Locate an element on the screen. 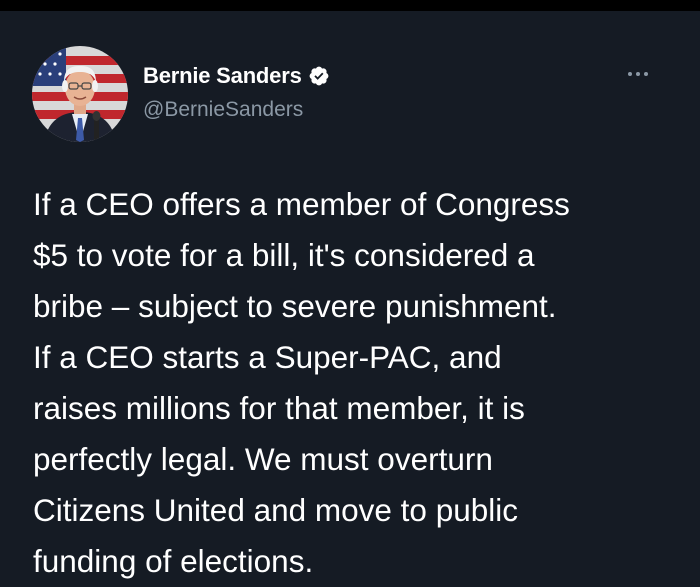  name-row: Bernie Sanders is located at coordinates (236, 76).